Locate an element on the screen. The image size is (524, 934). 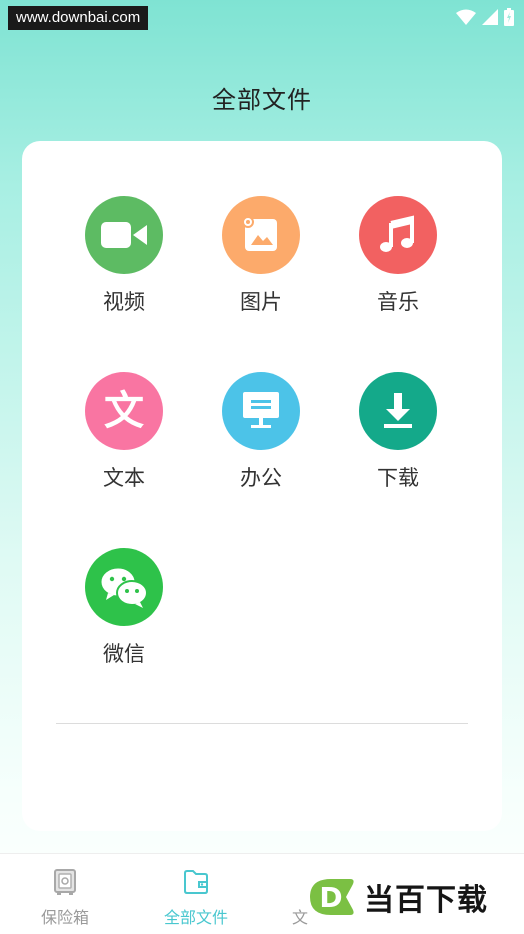
image-icon is located at coordinates (259, 233).